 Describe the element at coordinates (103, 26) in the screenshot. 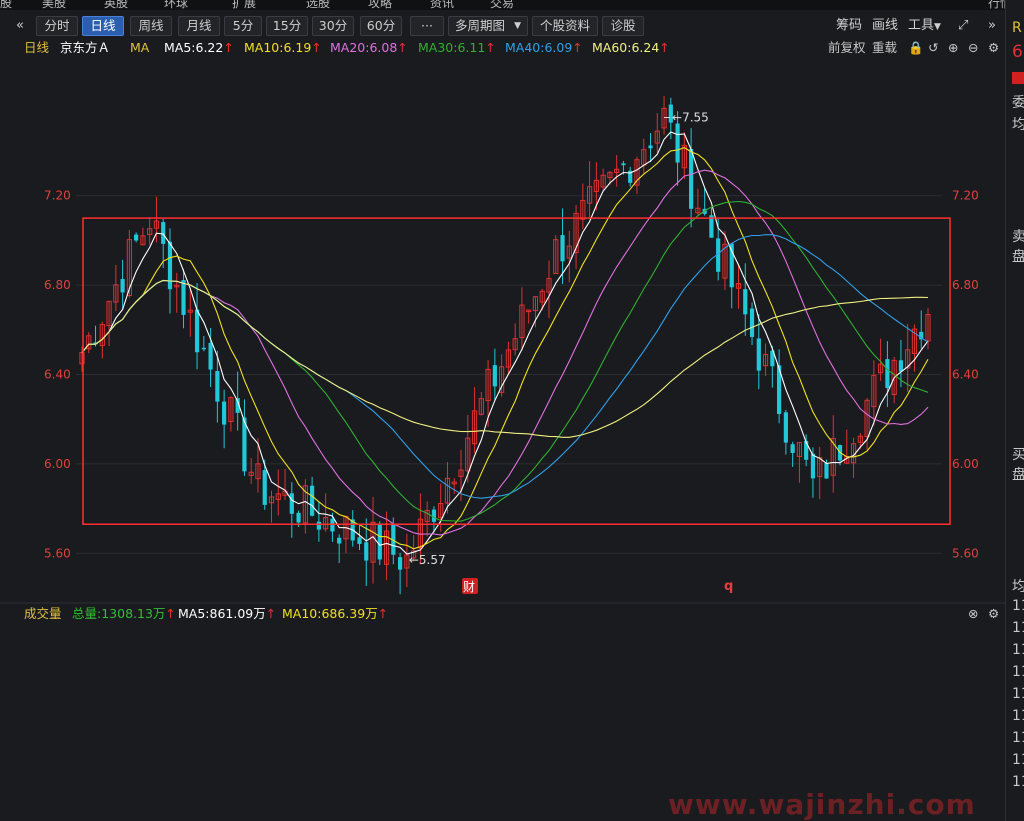

I see `tab-daily: 日线` at that location.